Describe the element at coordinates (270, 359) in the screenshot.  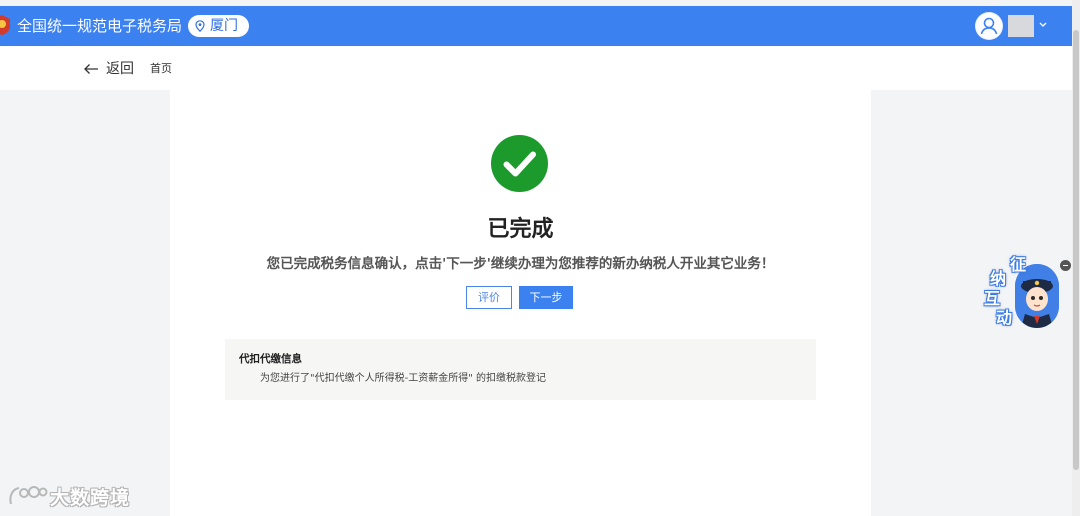
I see `info-card-title: 代扣代缴信息` at that location.